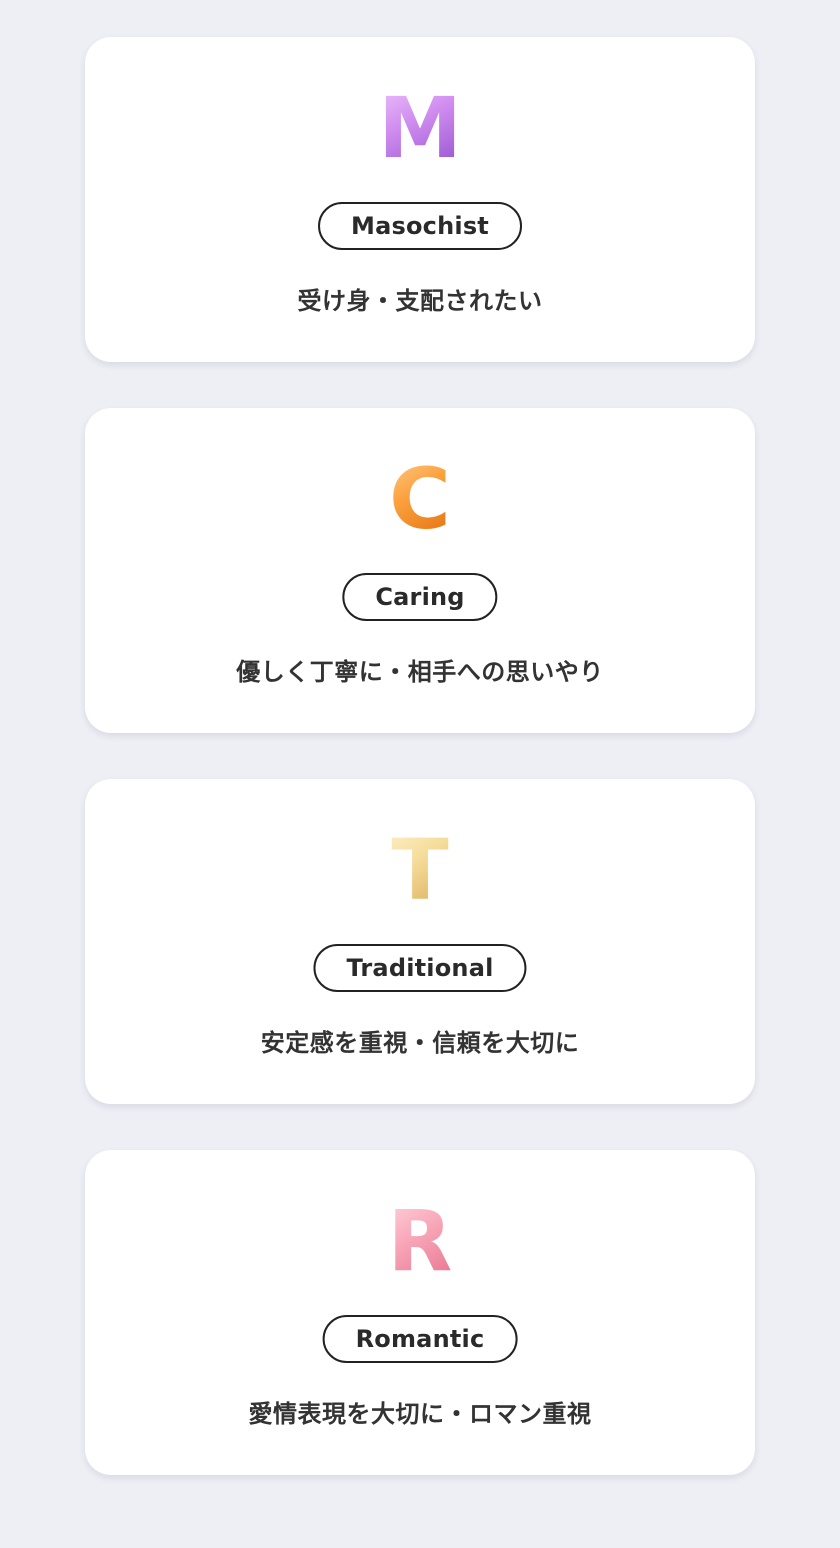 This screenshot has height=1548, width=840. I want to click on card-letter: R, so click(420, 1241).